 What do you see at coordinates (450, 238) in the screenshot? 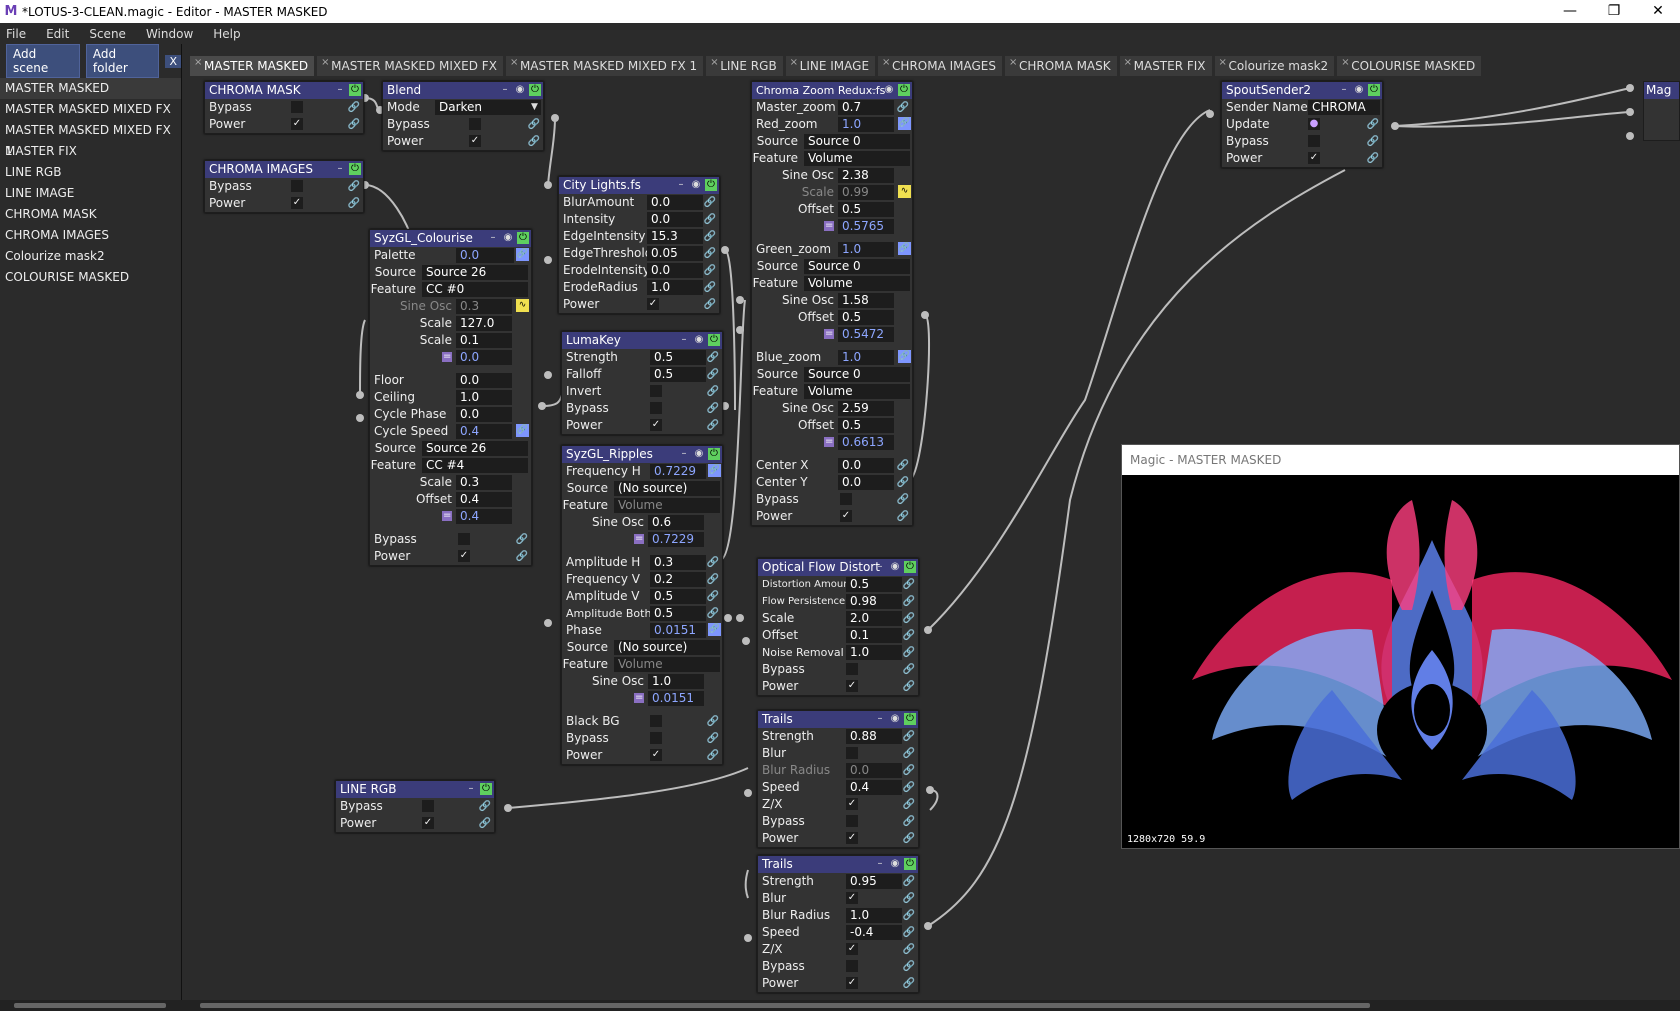
I see `node-header: SyzGL_Colourise – ◉ ⏻` at bounding box center [450, 238].